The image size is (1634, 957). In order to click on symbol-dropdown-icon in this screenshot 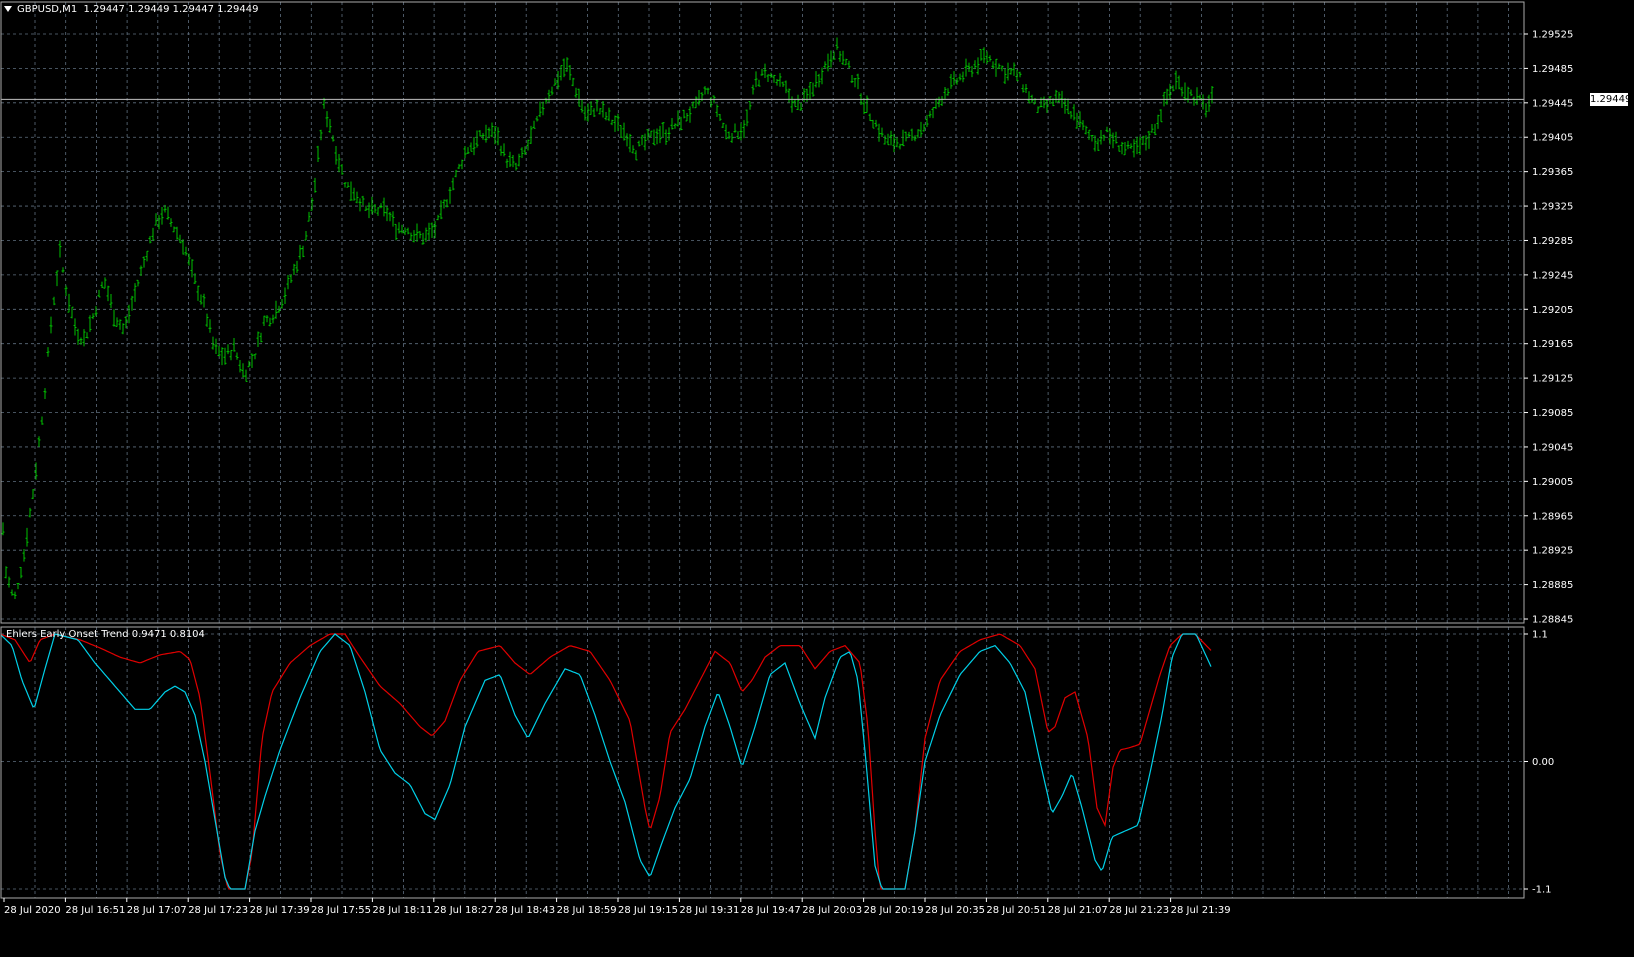, I will do `click(8, 9)`.